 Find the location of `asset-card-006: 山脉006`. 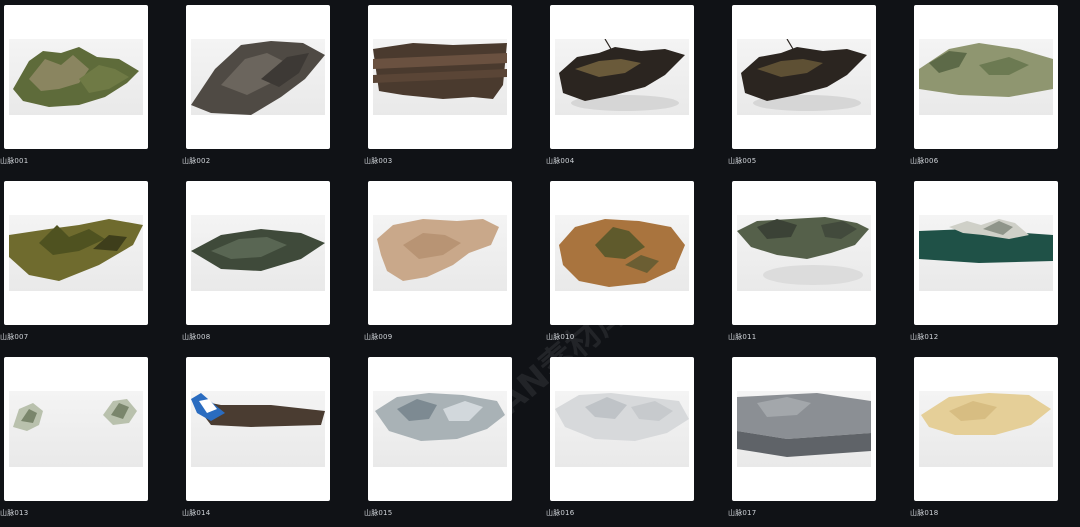

asset-card-006: 山脉006 is located at coordinates (984, 90).